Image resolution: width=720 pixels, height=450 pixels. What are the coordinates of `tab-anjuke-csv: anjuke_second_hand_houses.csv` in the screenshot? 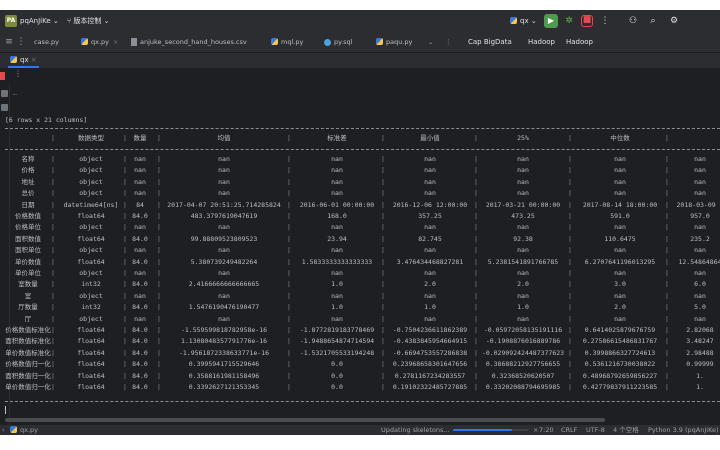 It's located at (189, 42).